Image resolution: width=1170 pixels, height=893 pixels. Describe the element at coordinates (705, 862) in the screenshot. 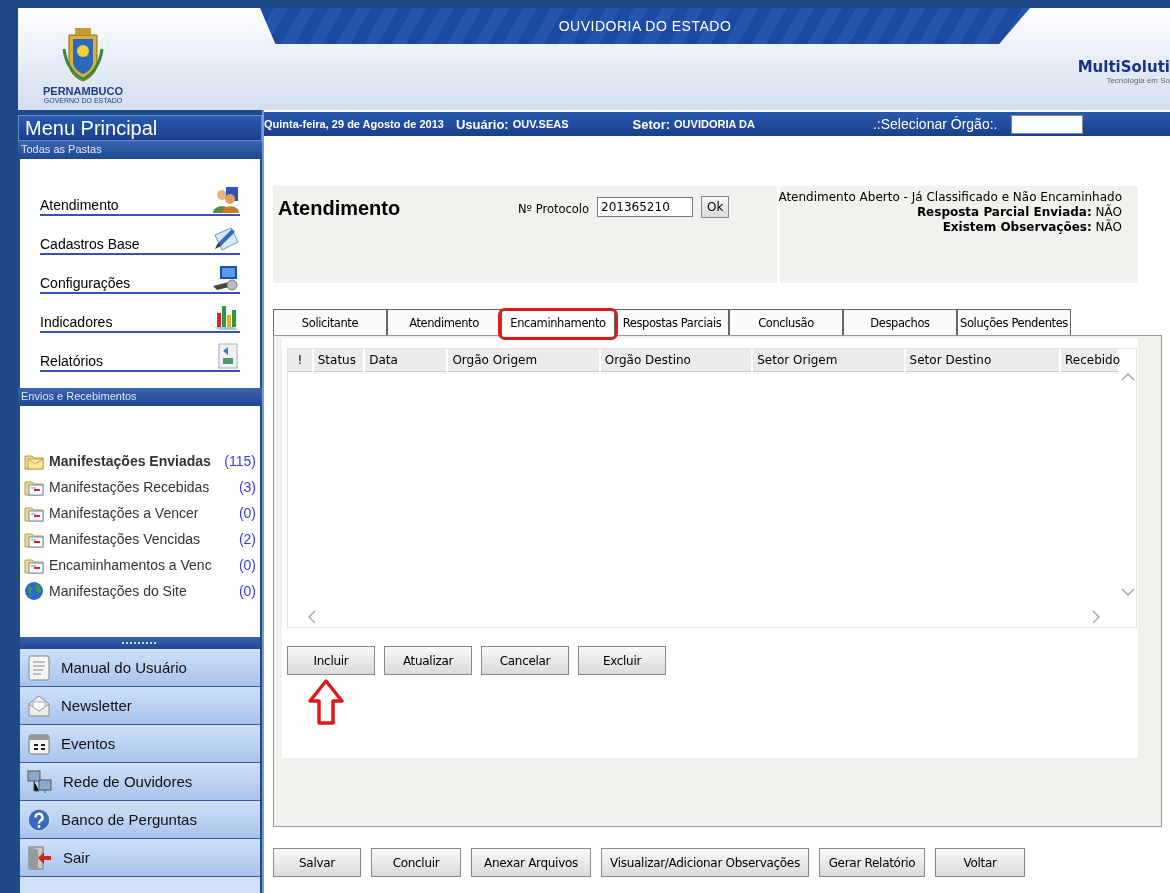

I see `action-button: Visualizar/Adicionar Observações` at that location.